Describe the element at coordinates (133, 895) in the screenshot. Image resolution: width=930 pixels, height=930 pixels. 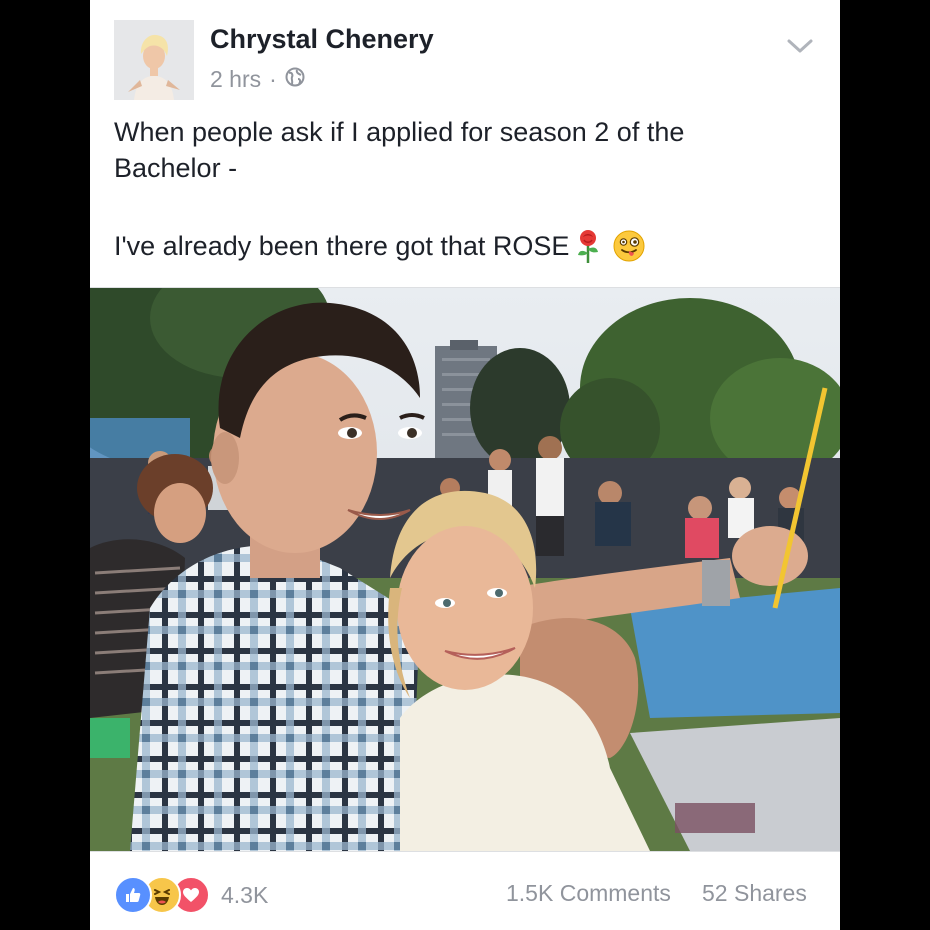
I see `like-icon` at that location.